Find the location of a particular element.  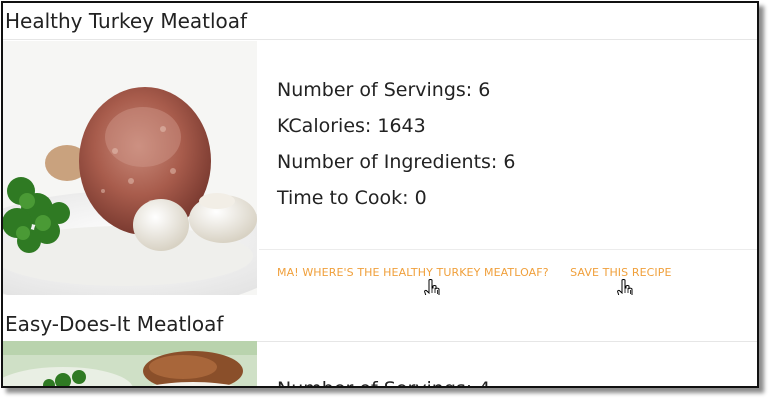

recipe-title: Easy-Does-It Meatloaf is located at coordinates (114, 324).